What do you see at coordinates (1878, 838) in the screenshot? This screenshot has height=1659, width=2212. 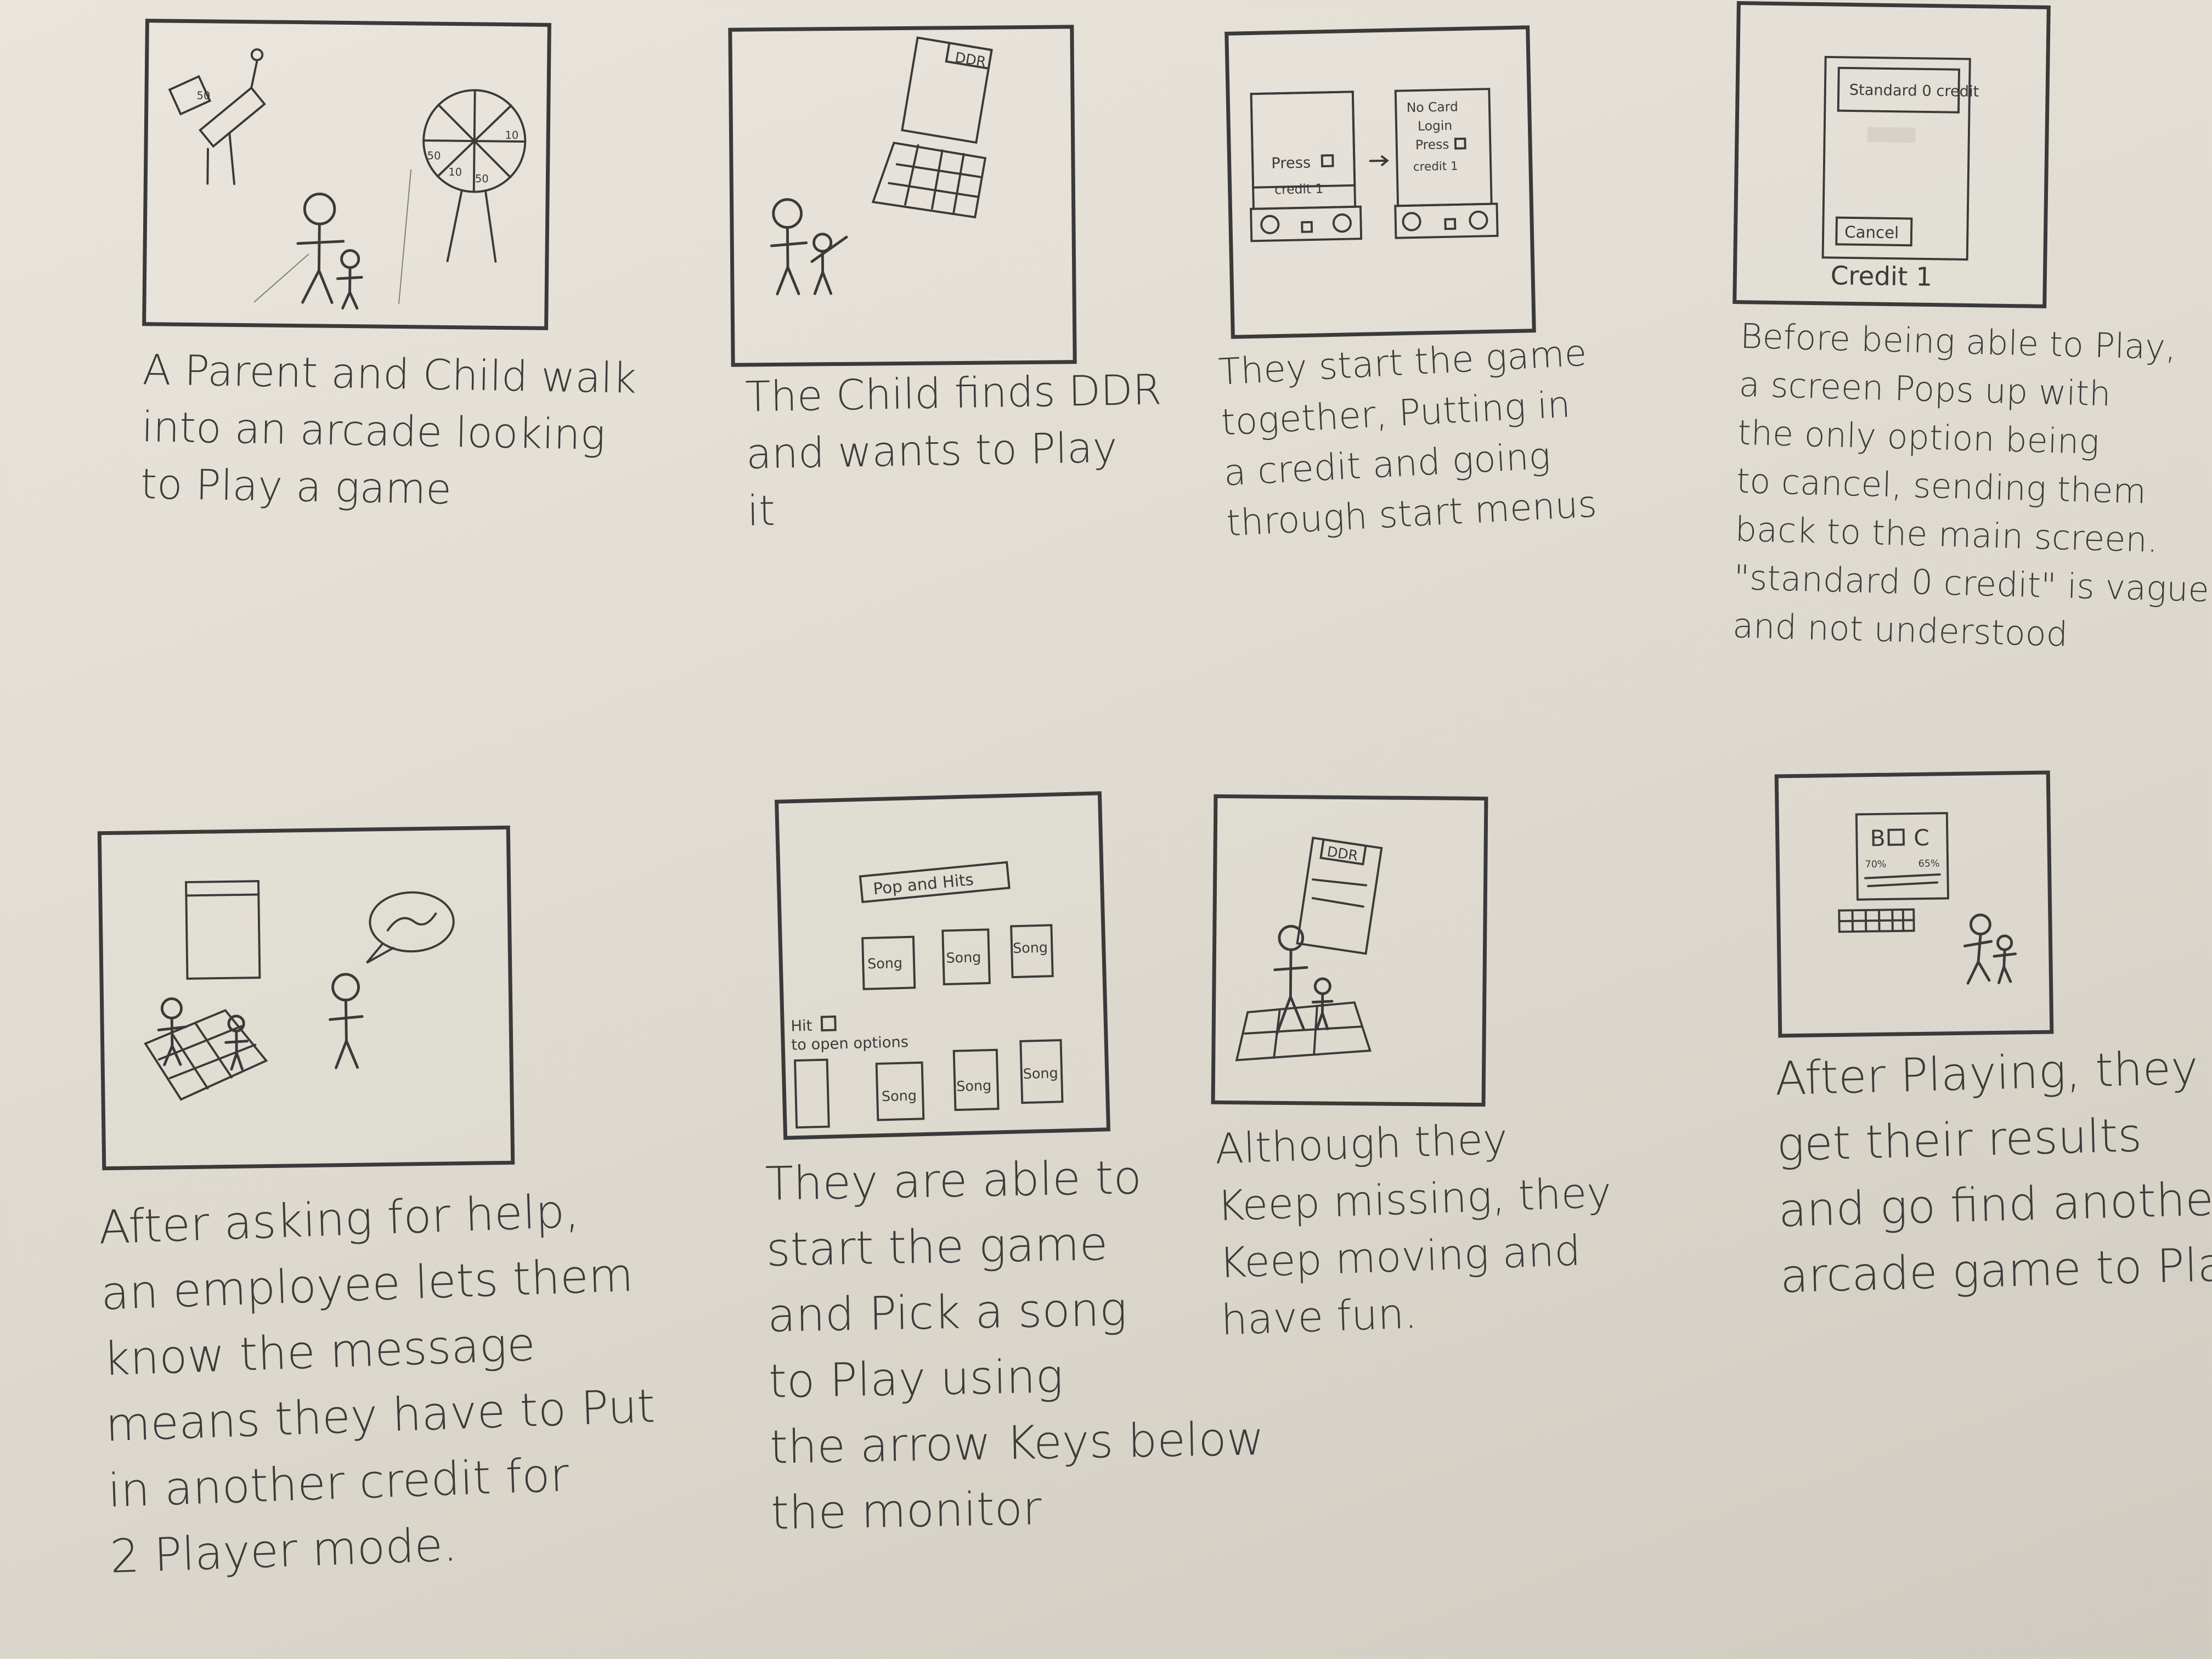 I see `p8-label-0: B` at bounding box center [1878, 838].